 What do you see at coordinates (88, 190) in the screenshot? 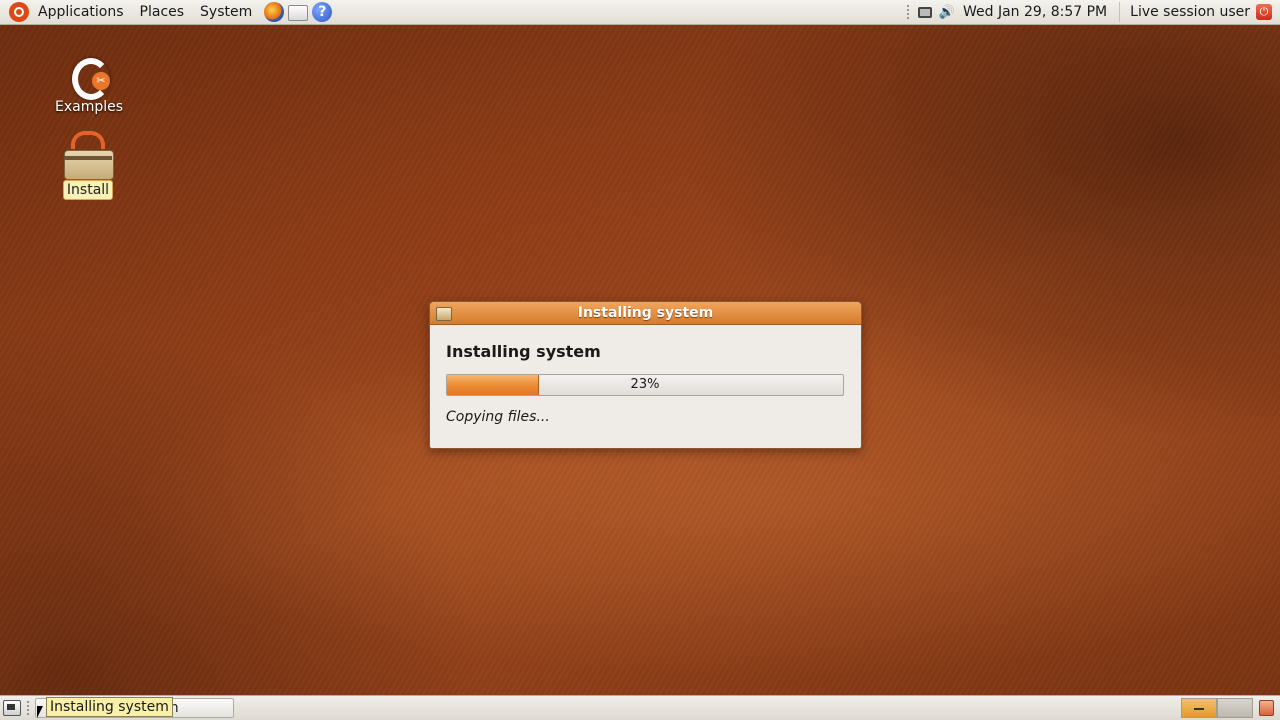
I see `desktop-icon-label: Install` at bounding box center [88, 190].